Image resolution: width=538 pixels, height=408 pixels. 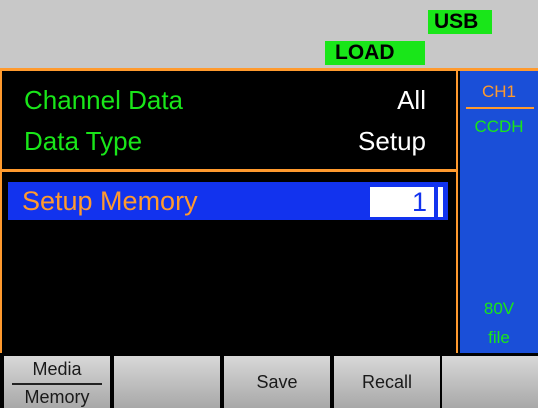 I want to click on softkey-separator, so click(x=57, y=384).